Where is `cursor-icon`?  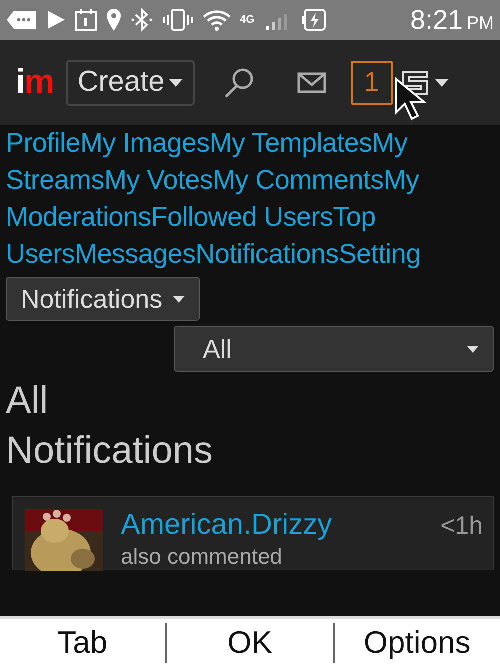 cursor-icon is located at coordinates (410, 100).